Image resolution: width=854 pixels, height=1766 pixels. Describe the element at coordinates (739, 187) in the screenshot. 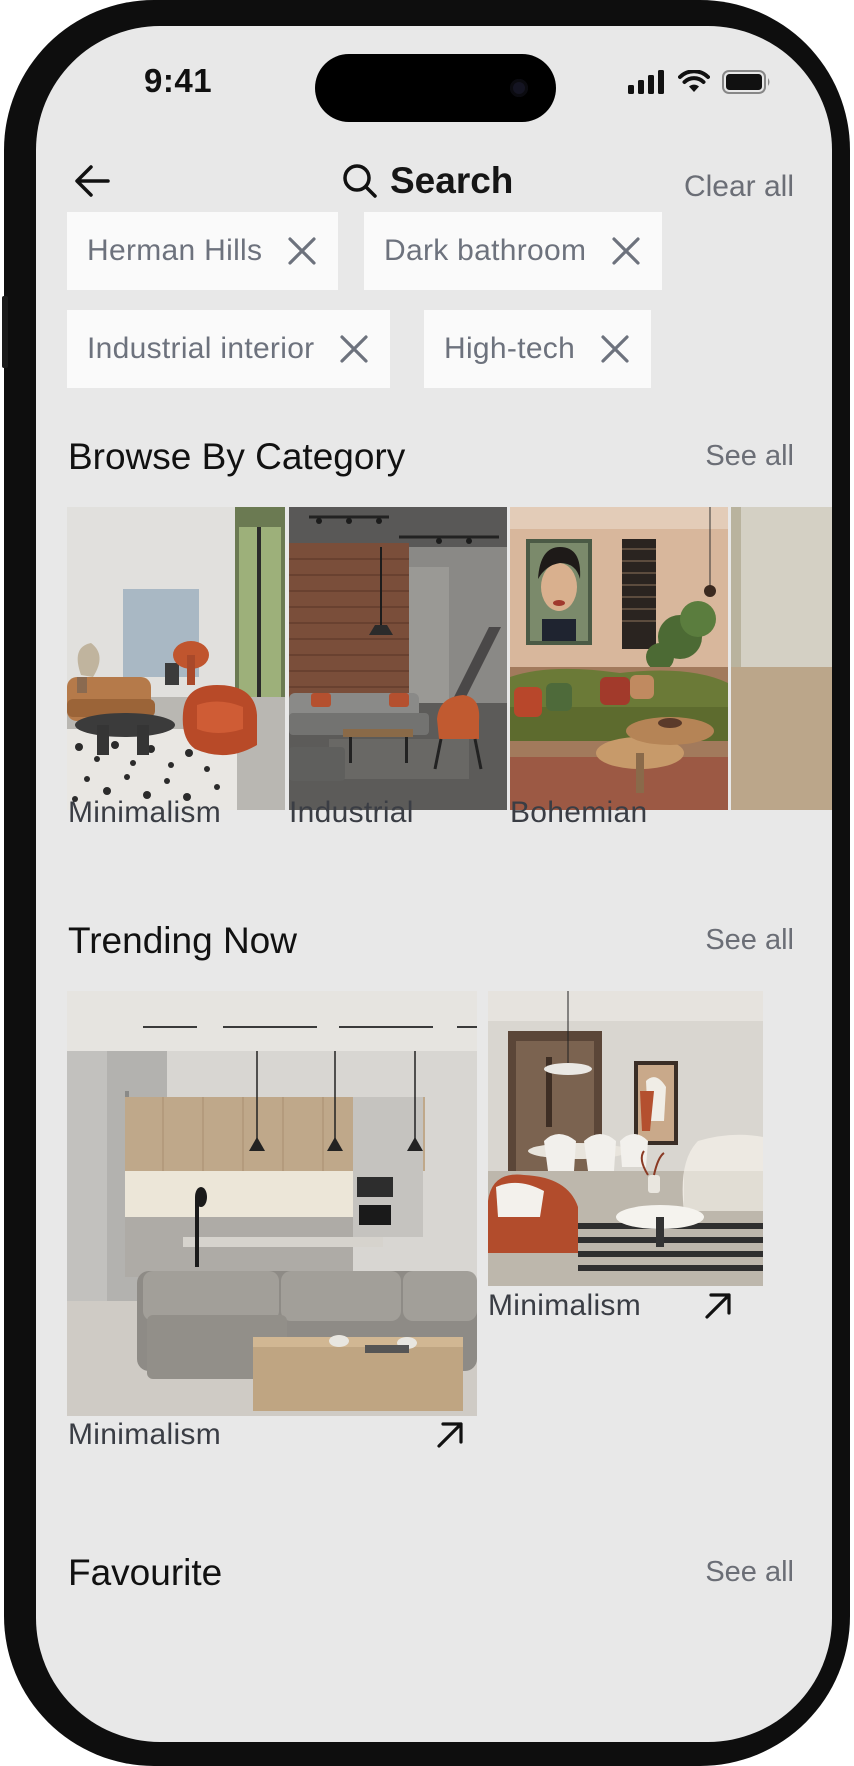

I see `clear-all-button: Clear all` at that location.